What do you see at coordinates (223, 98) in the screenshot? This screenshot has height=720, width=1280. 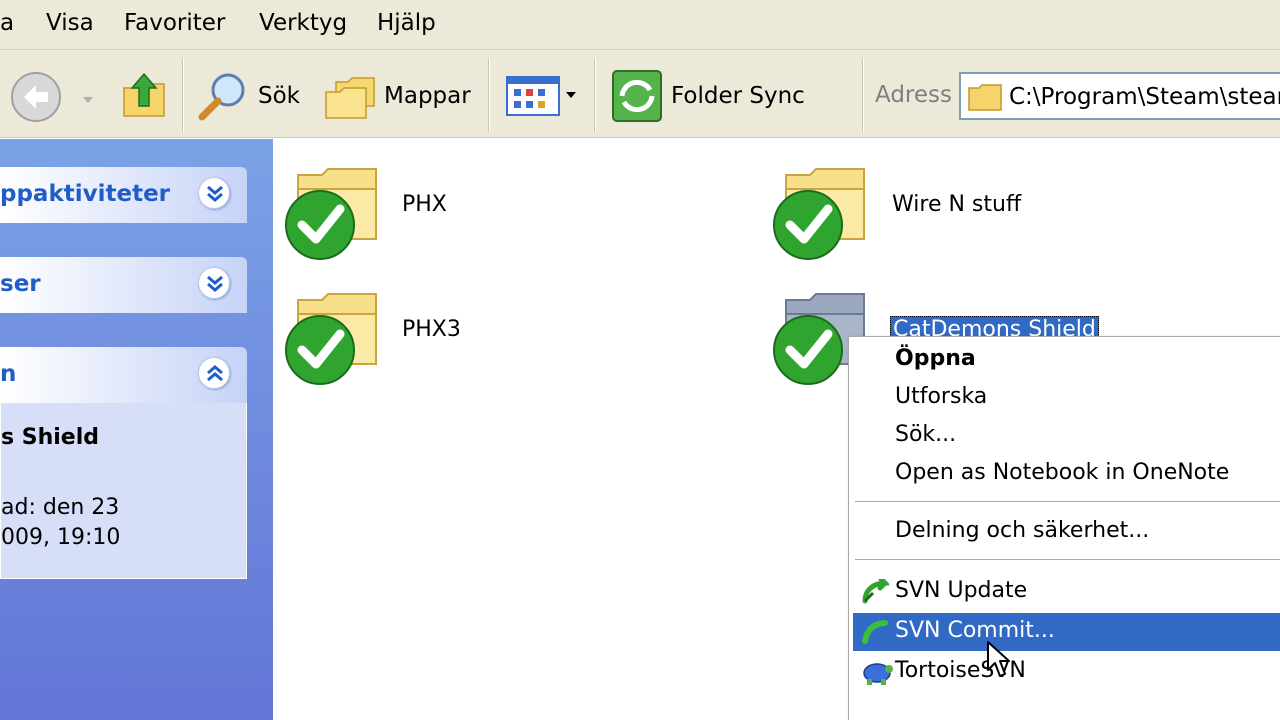 I see `magnifier-icon` at bounding box center [223, 98].